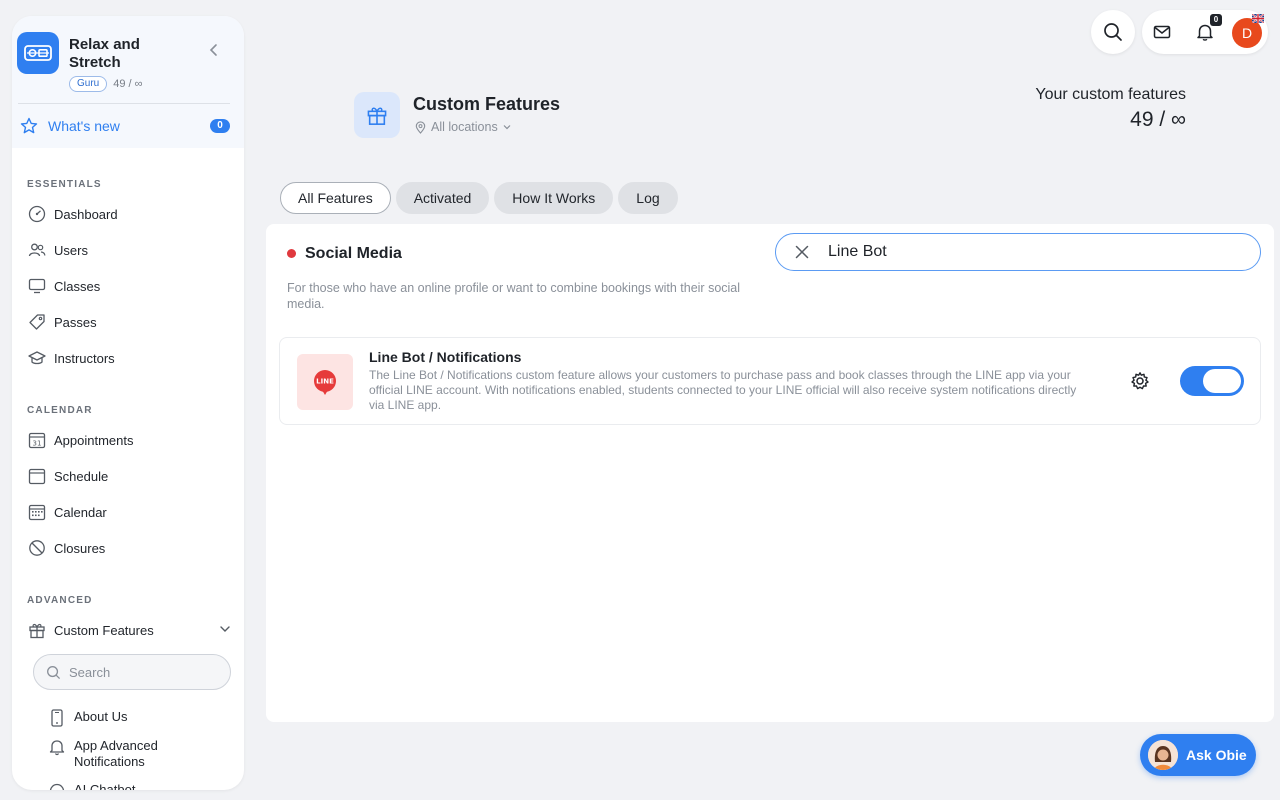  I want to click on sidebar-item-dashboard: Dashboard, so click(129, 214).